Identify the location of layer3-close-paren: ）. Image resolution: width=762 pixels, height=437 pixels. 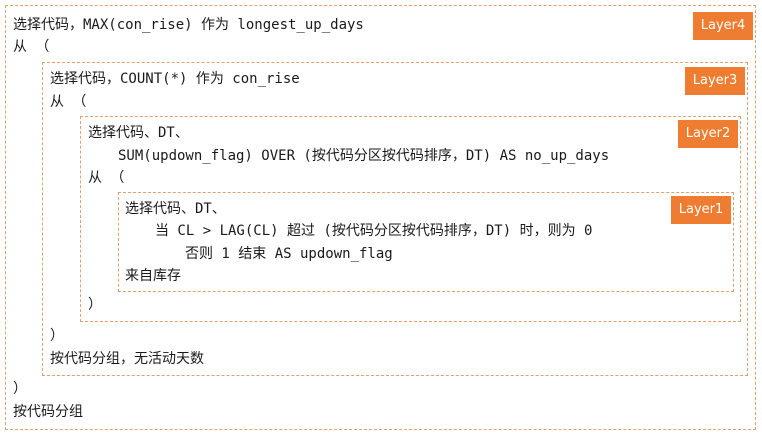
(57, 336).